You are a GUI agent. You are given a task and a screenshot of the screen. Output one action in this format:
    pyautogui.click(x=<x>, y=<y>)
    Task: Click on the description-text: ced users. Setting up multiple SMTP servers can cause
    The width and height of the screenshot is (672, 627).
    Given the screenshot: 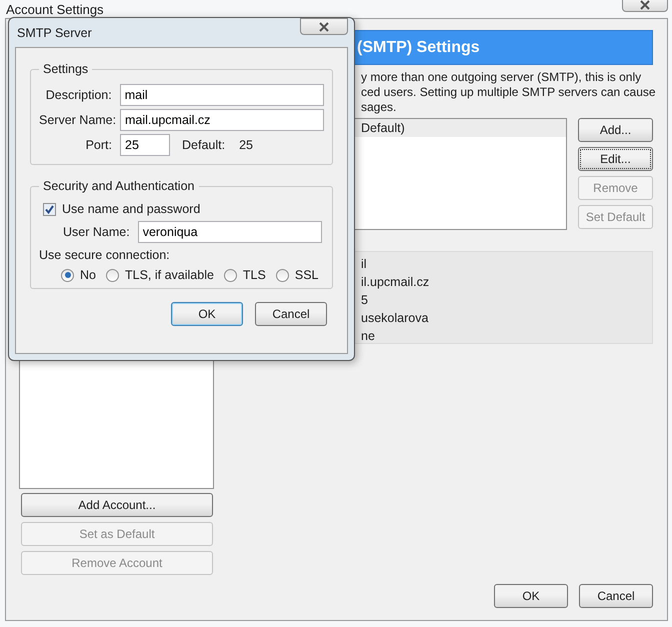 What is the action you would take?
    pyautogui.click(x=507, y=92)
    